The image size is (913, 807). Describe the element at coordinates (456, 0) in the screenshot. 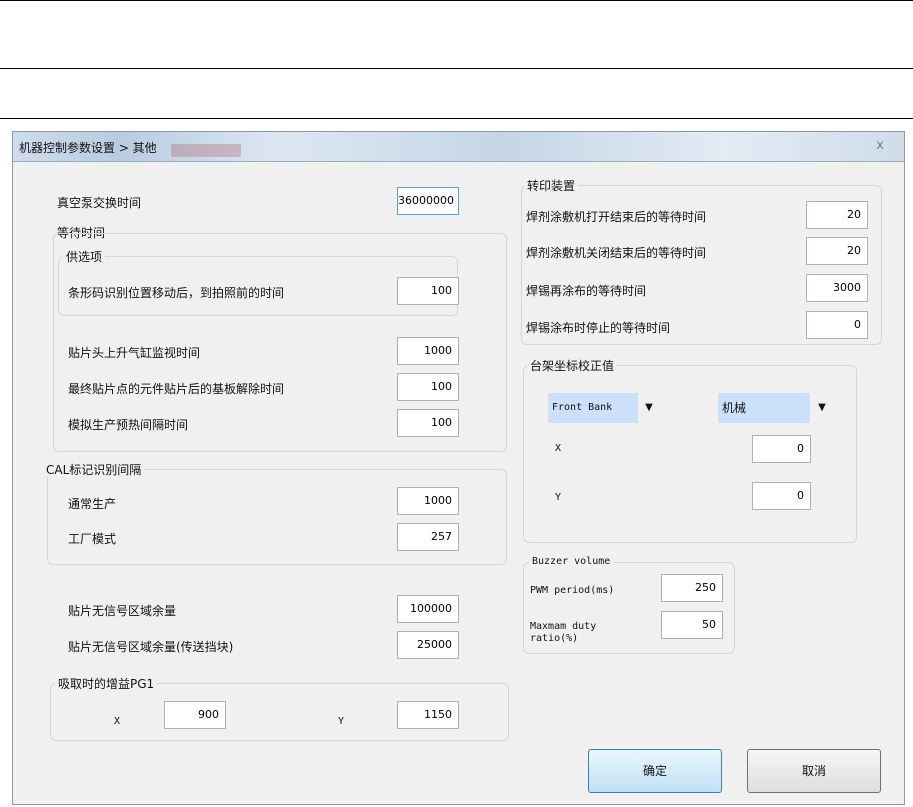

I see `top-rule` at that location.